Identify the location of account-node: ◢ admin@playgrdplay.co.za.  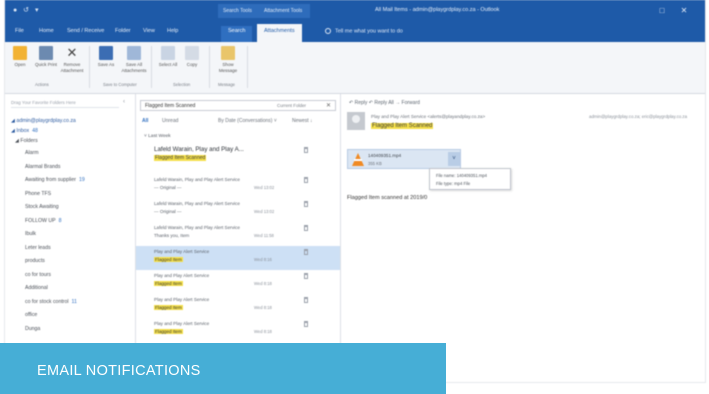
(43, 121).